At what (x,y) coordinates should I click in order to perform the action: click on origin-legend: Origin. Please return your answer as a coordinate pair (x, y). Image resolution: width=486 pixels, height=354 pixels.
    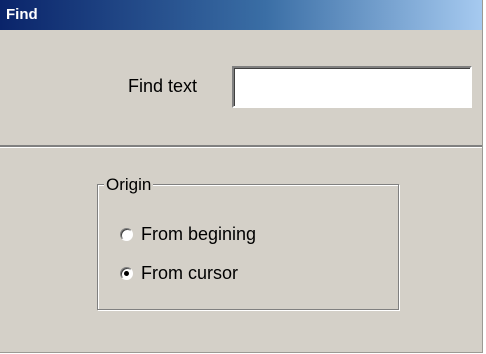
    Looking at the image, I should click on (129, 185).